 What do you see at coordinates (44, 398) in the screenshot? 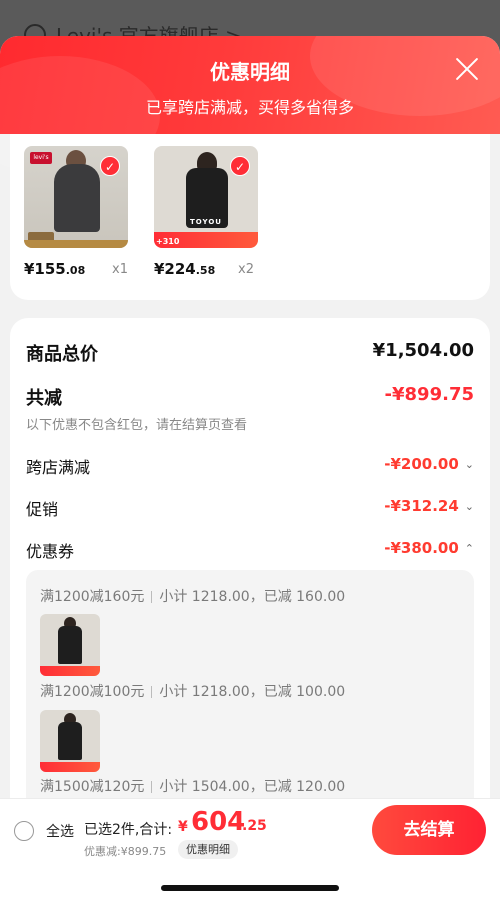
I see `total-reduce-label: 共减` at bounding box center [44, 398].